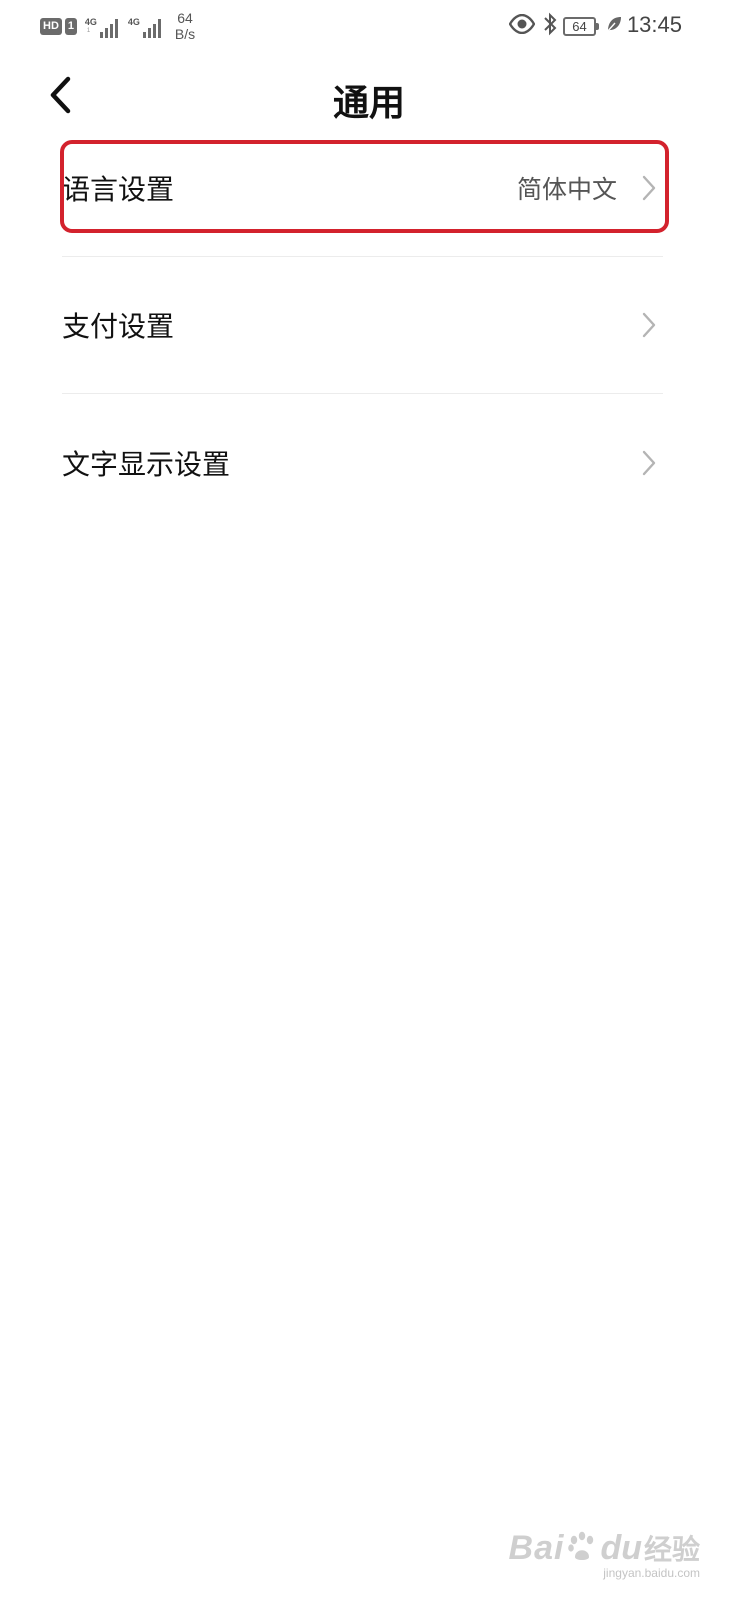 This screenshot has height=1600, width=738. Describe the element at coordinates (101, 26) in the screenshot. I see `signal-1: 4G 1` at that location.